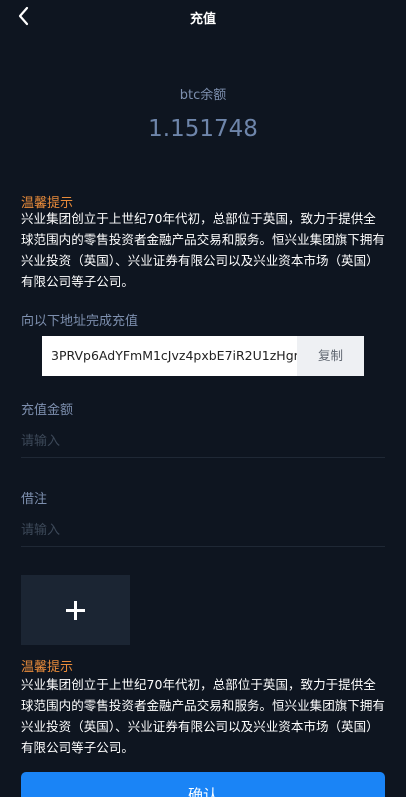 The image size is (406, 797). Describe the element at coordinates (202, 19) in the screenshot. I see `page-title: 充值` at that location.